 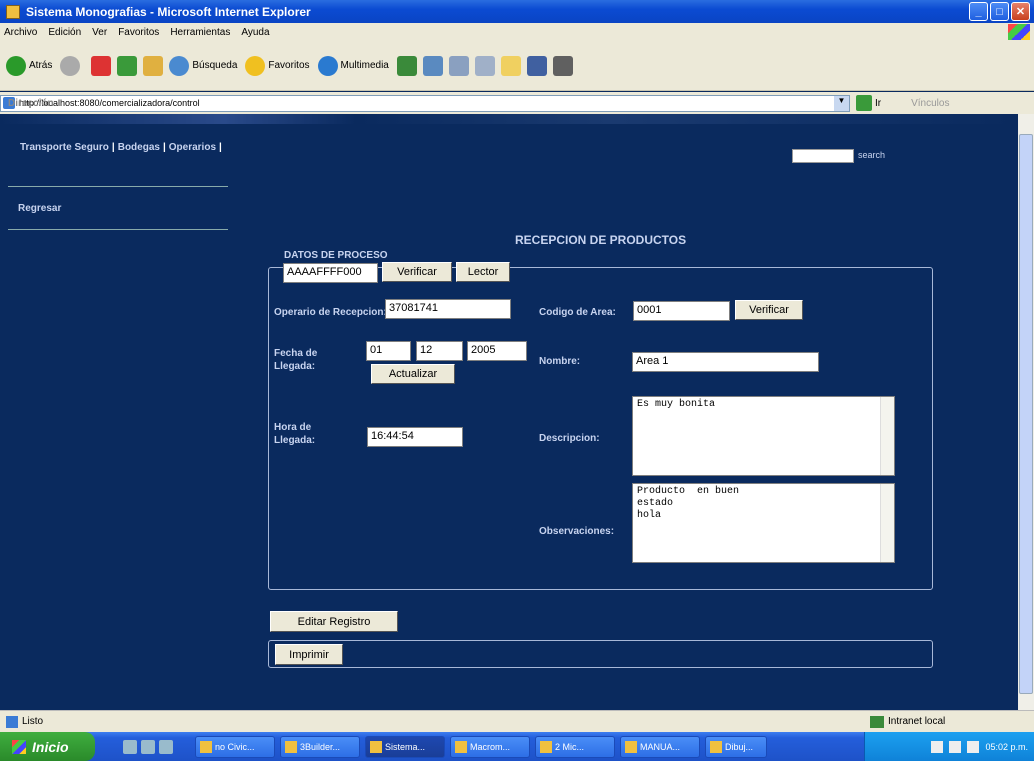 I want to click on start-label: Inicio, so click(x=50, y=746).